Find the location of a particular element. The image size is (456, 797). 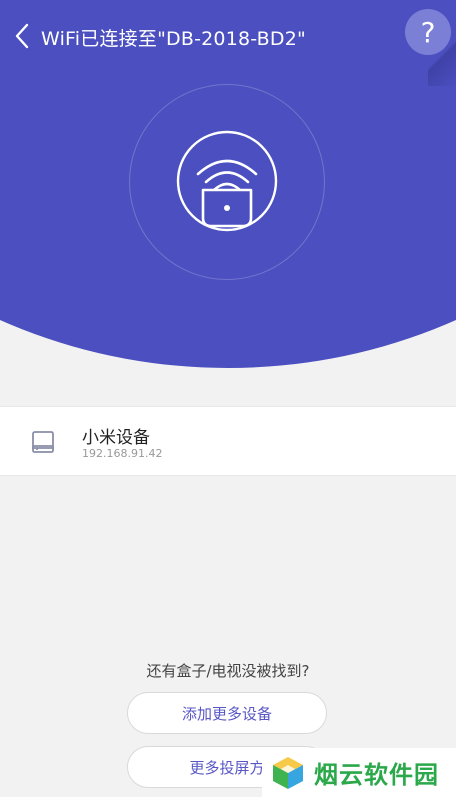

device-ip: 192.168.91.42 is located at coordinates (122, 453).